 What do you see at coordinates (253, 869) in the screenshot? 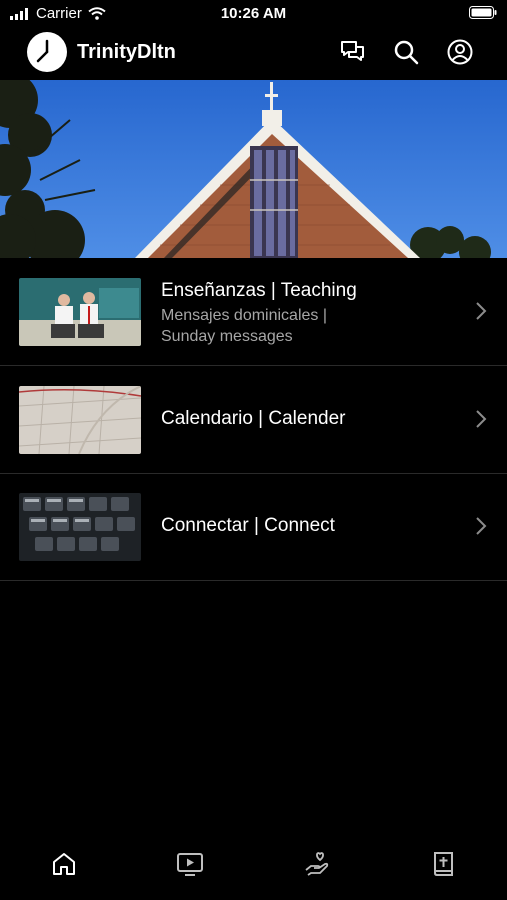
I see `tab-bar` at bounding box center [253, 869].